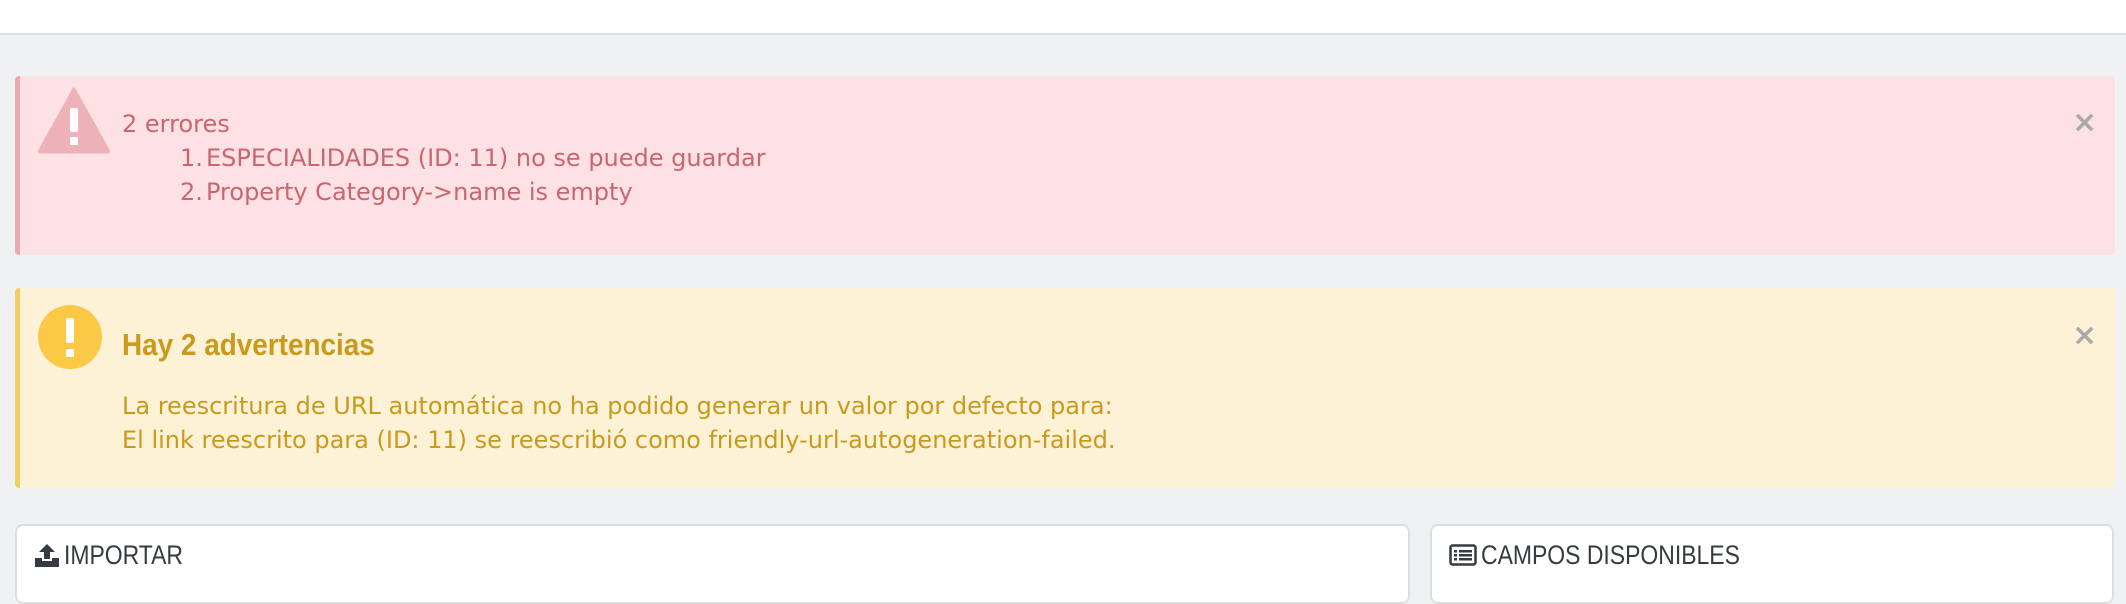 This screenshot has width=2126, height=604. I want to click on error-list-item: 2. Property Category->name is empty, so click(473, 192).